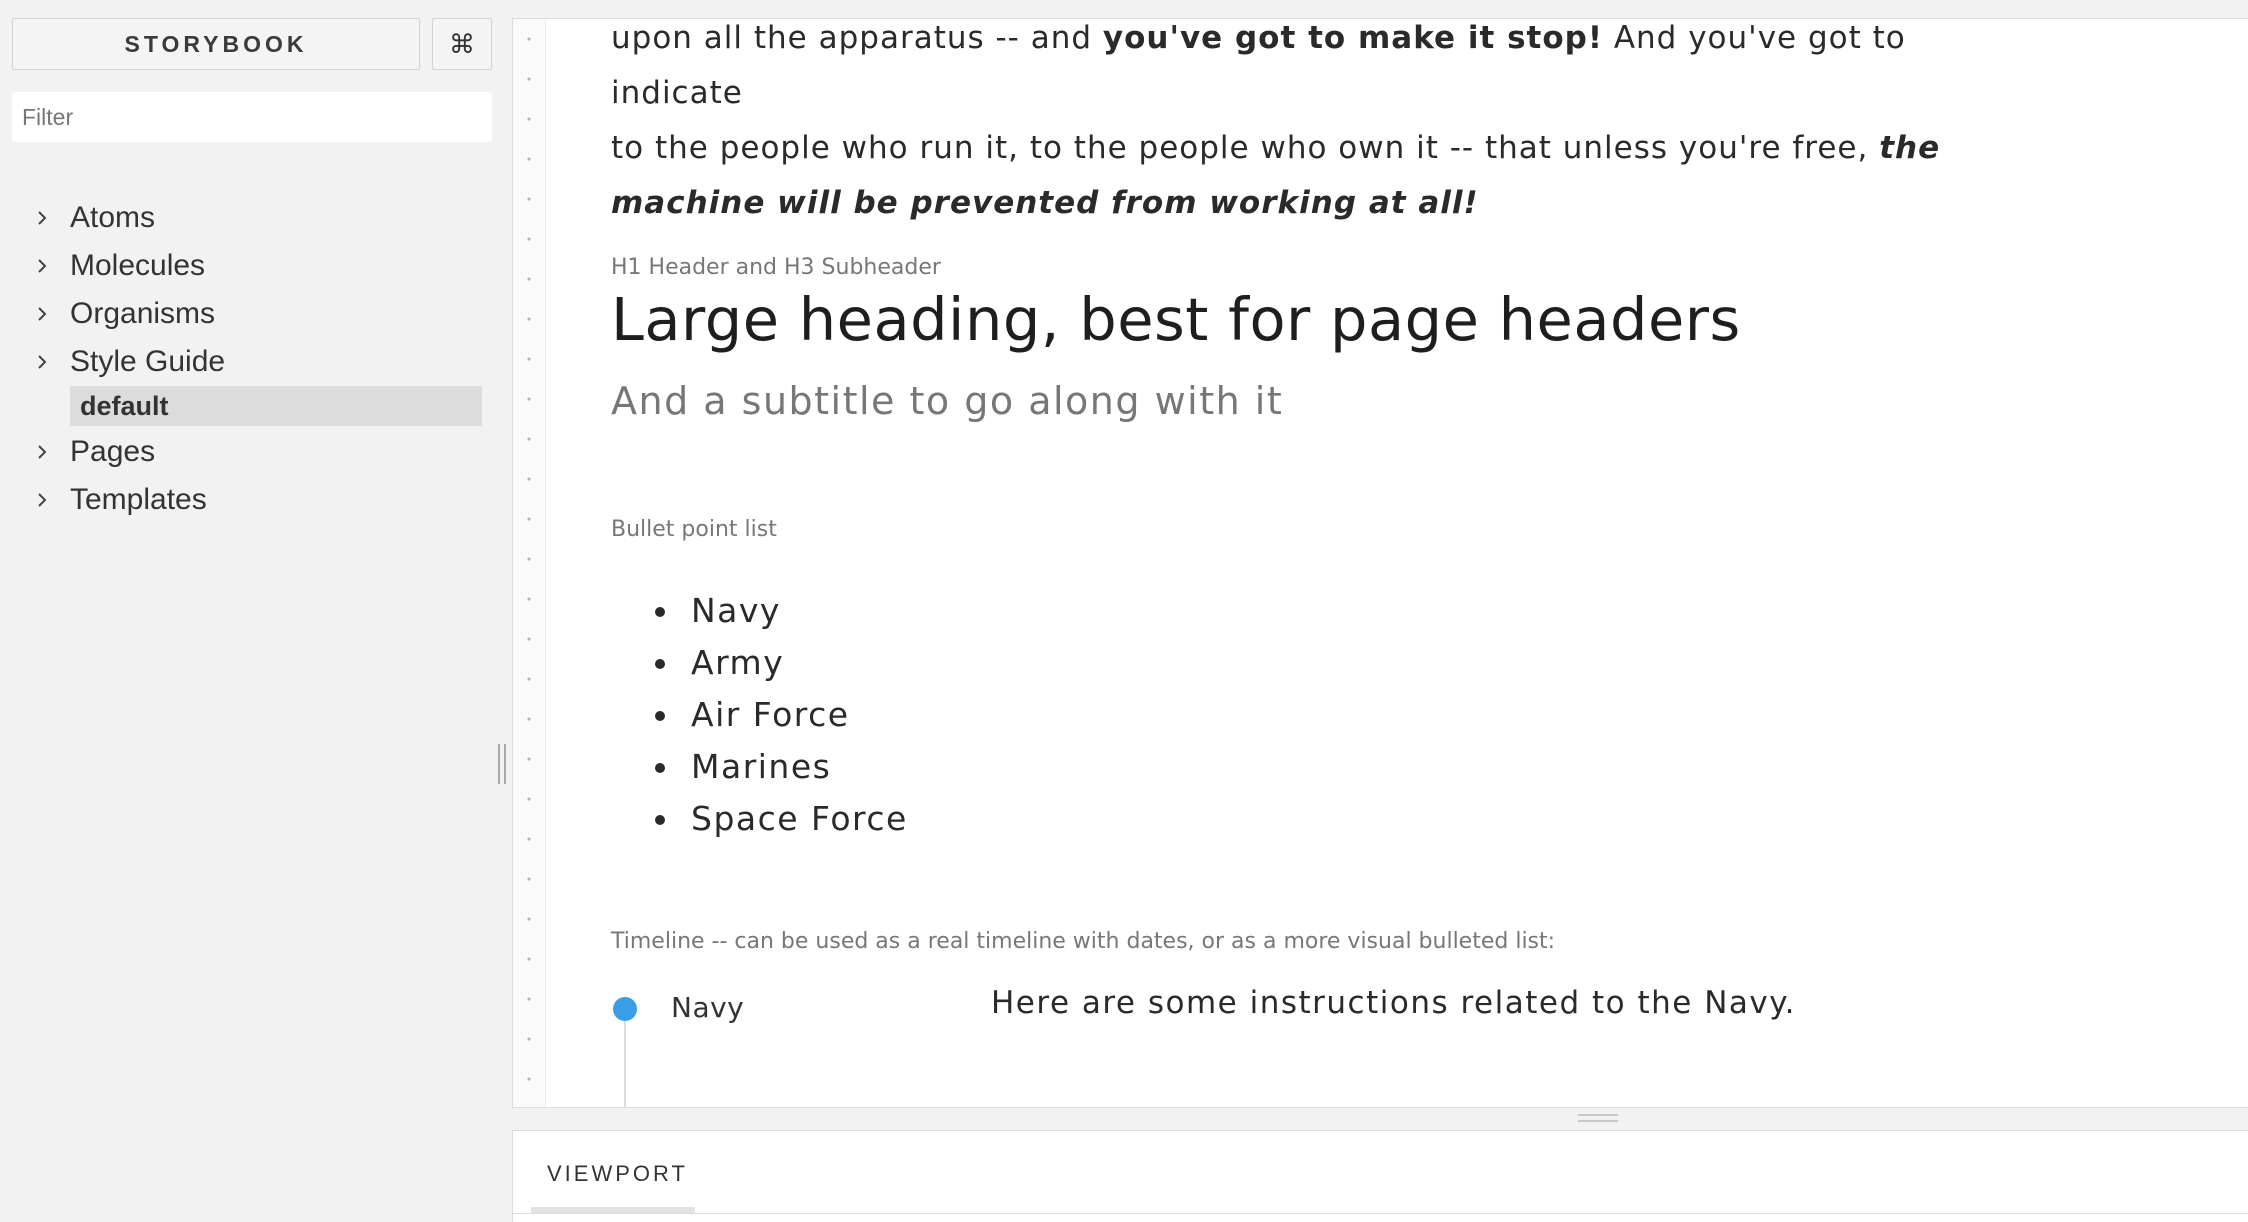 The height and width of the screenshot is (1222, 2248). Describe the element at coordinates (1352, 38) in the screenshot. I see `paragraph-bold: you've got to make it stop!` at that location.